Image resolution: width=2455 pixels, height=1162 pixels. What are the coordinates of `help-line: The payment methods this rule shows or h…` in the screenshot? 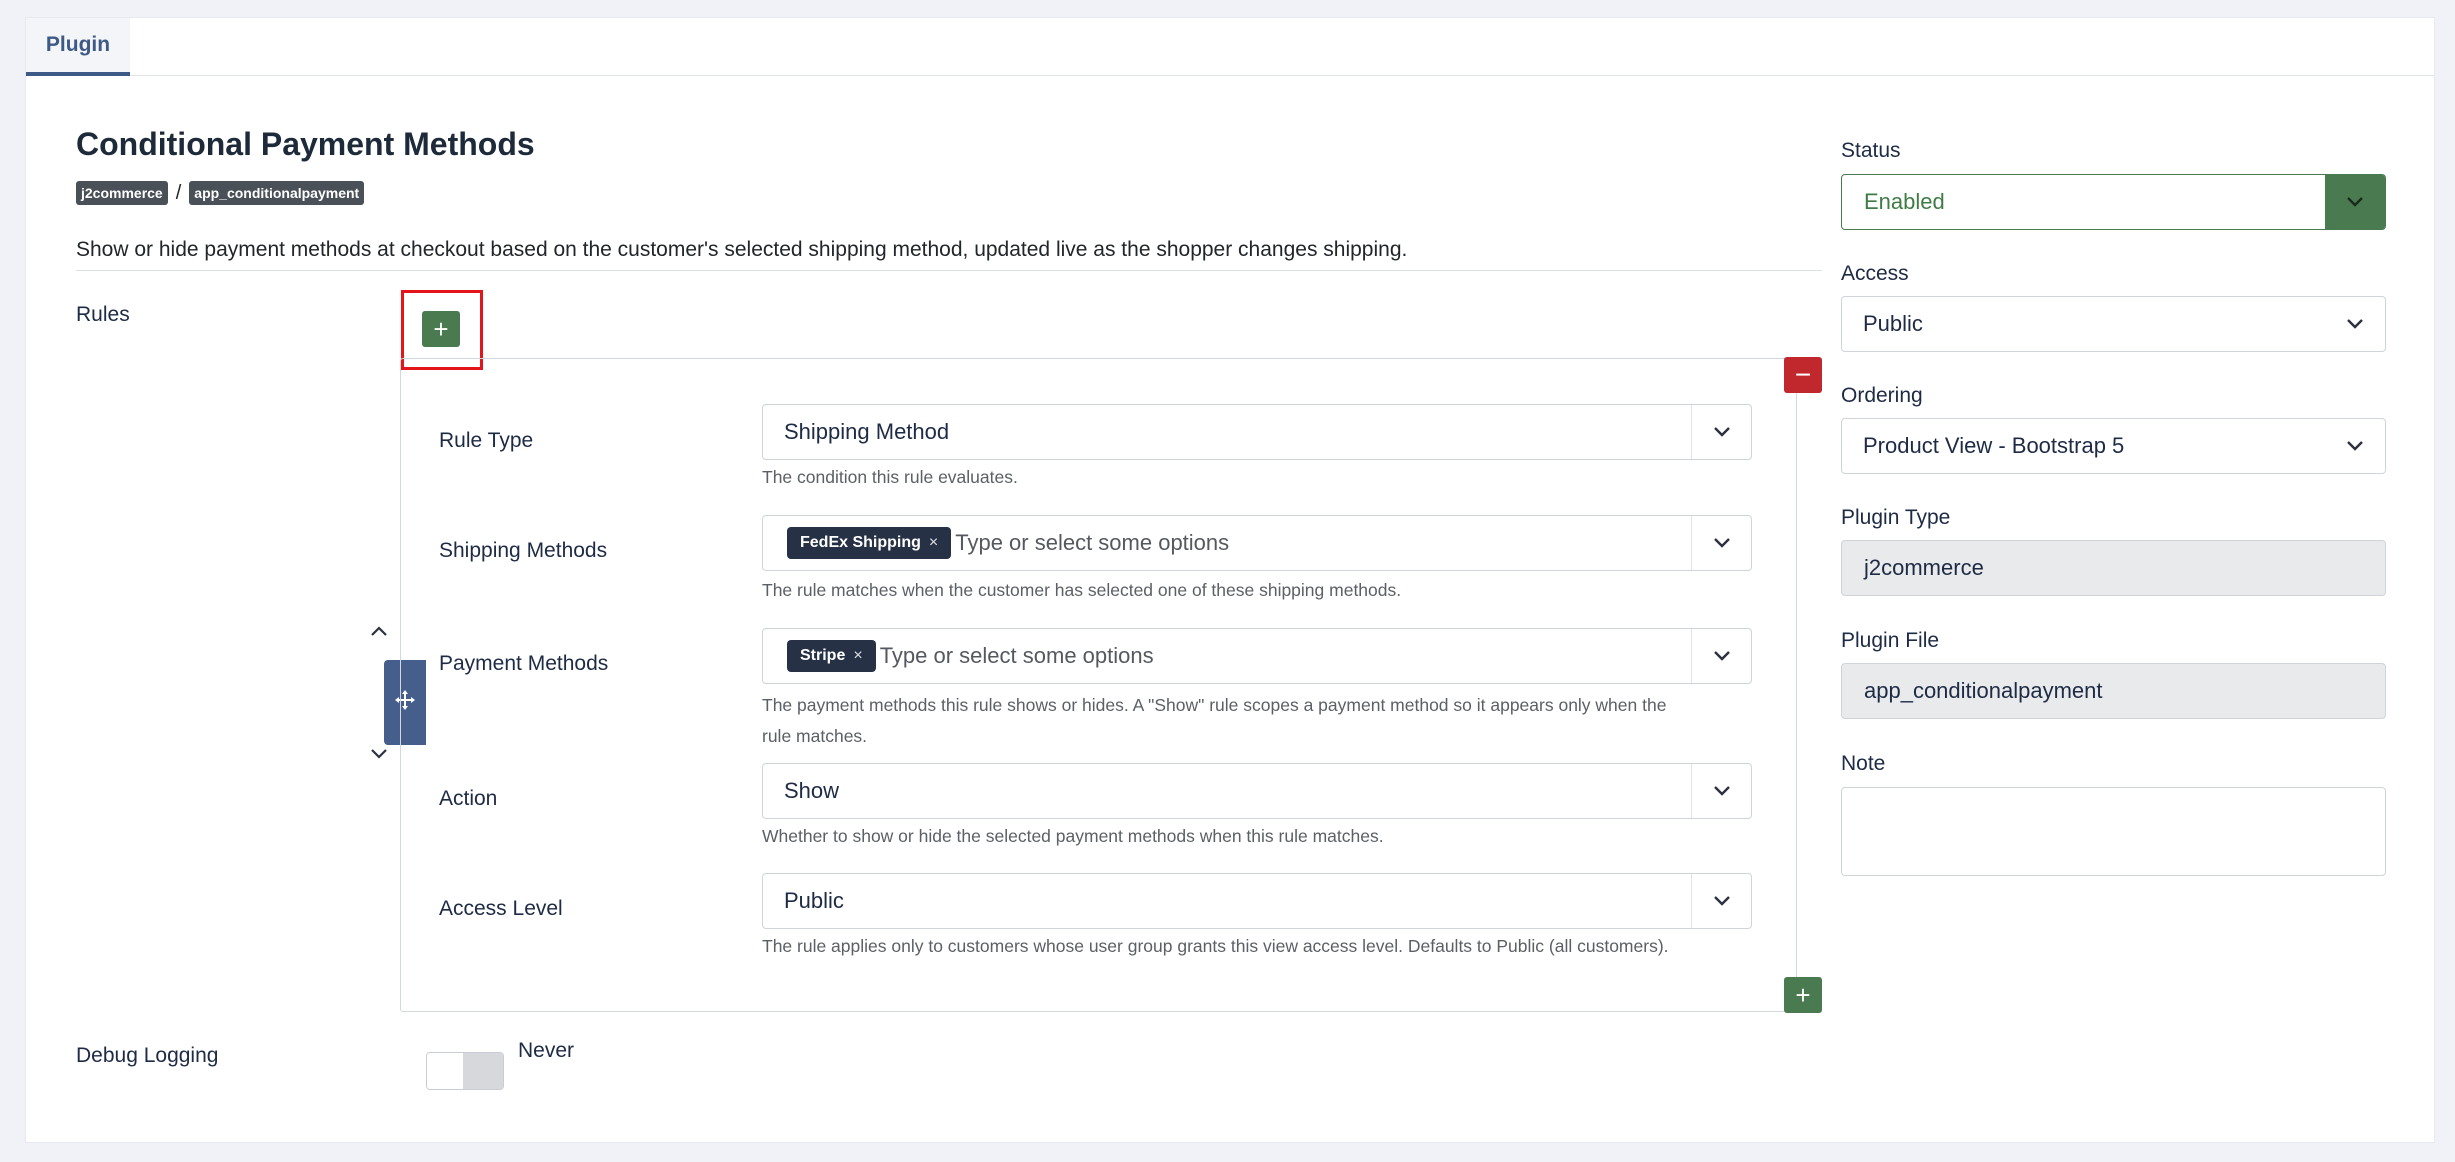 It's located at (1214, 705).